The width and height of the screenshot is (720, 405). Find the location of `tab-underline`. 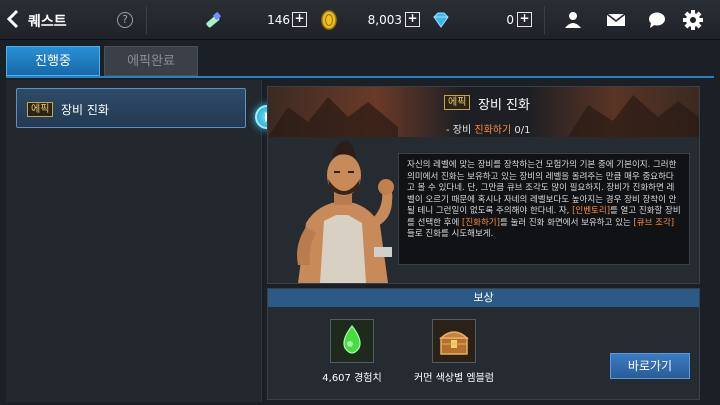

tab-underline is located at coordinates (360, 77).